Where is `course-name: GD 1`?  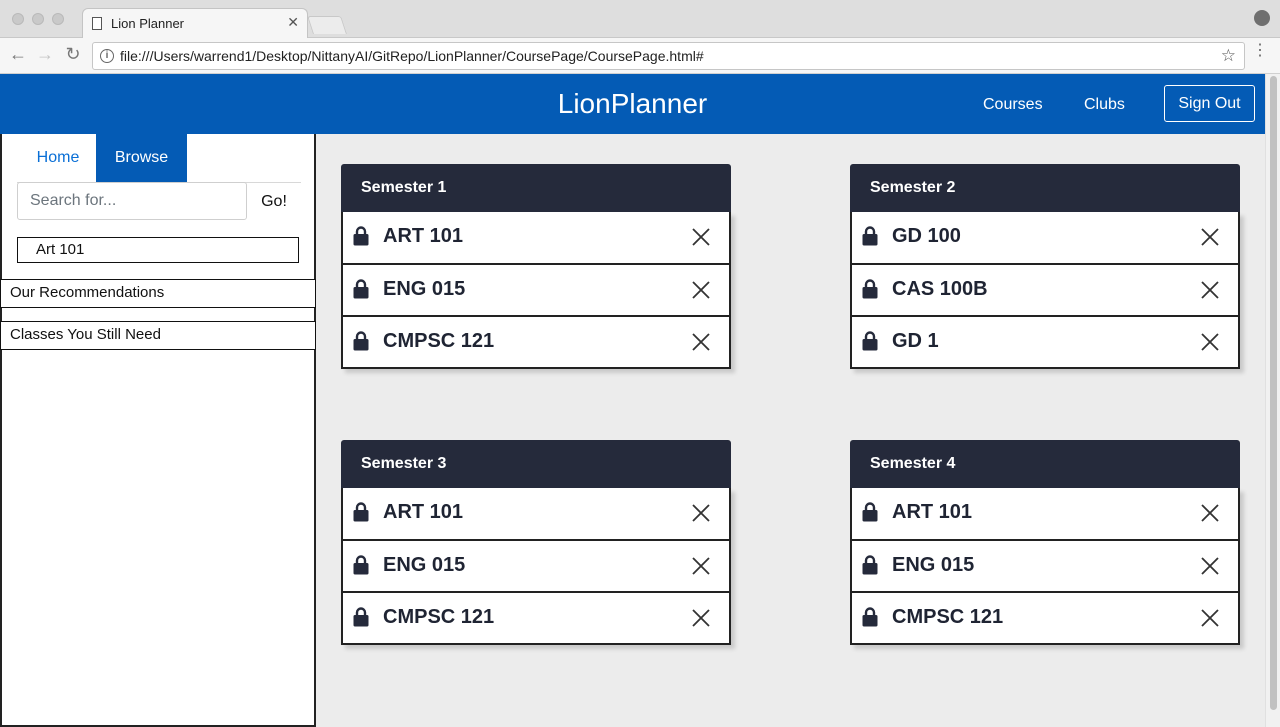
course-name: GD 1 is located at coordinates (915, 341).